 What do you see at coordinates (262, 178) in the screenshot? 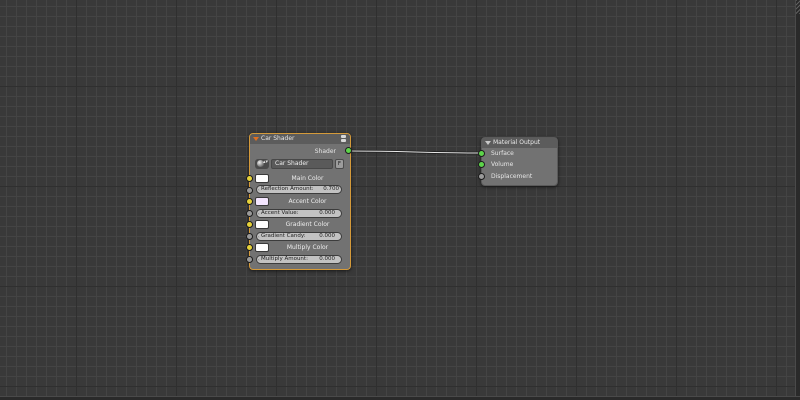
I see `main-color-swatch` at bounding box center [262, 178].